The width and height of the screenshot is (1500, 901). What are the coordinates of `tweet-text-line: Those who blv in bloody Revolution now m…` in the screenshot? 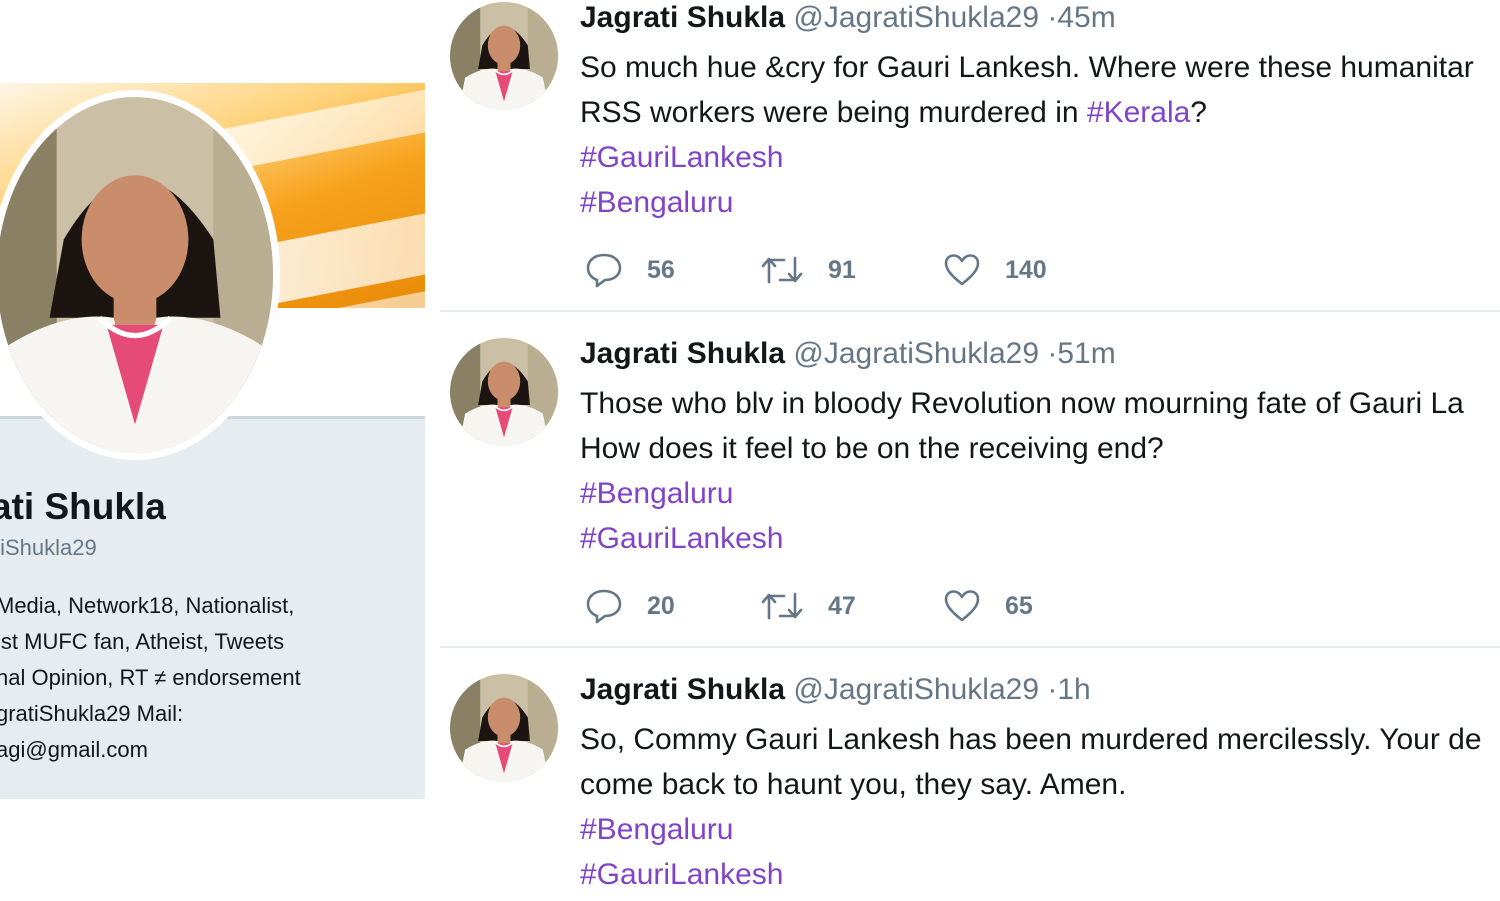 It's located at (1022, 403).